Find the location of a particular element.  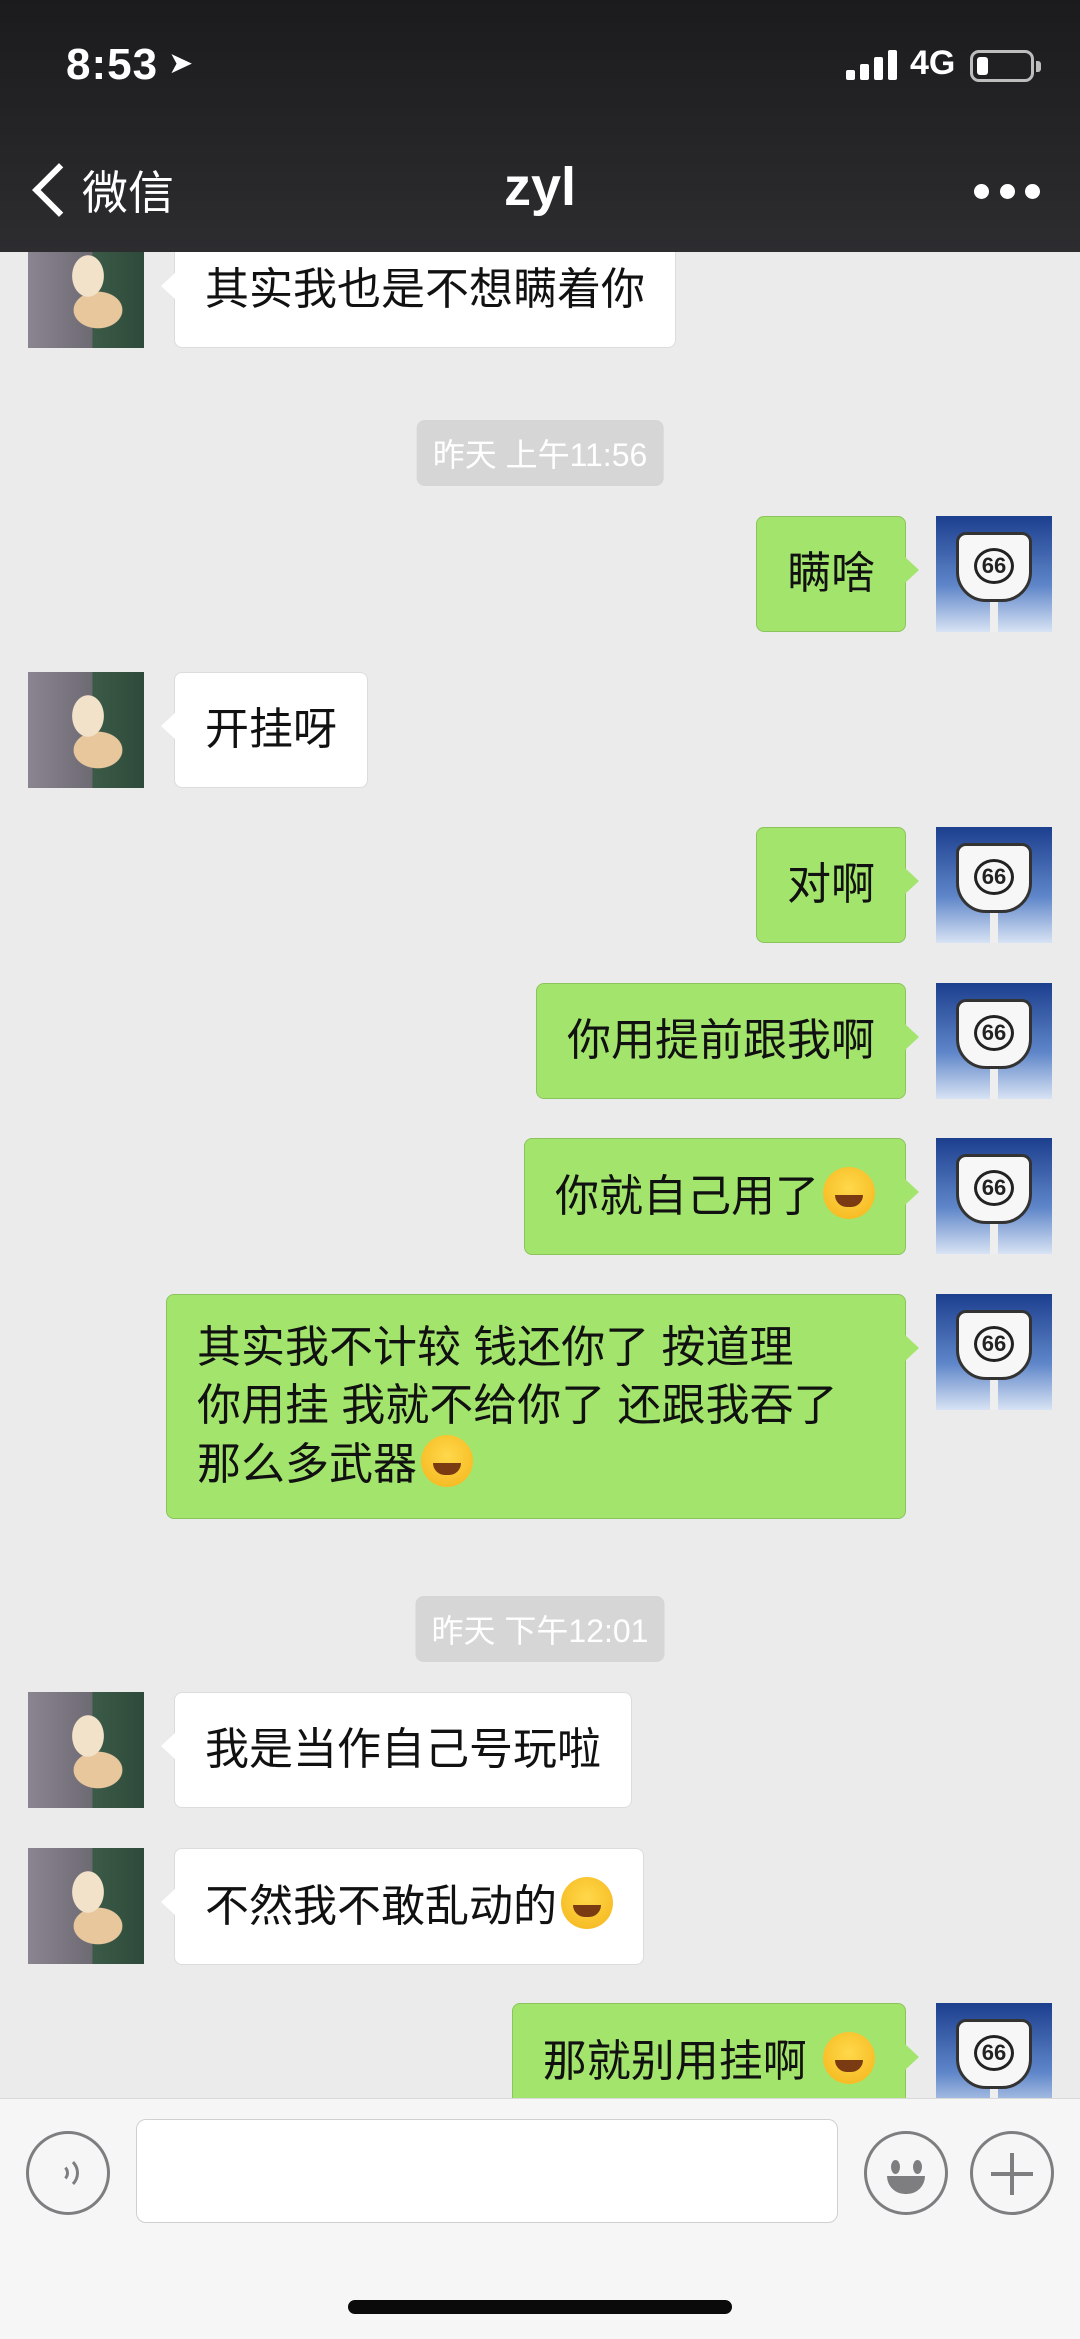

status-time: 8:53 ➤ is located at coordinates (130, 65).